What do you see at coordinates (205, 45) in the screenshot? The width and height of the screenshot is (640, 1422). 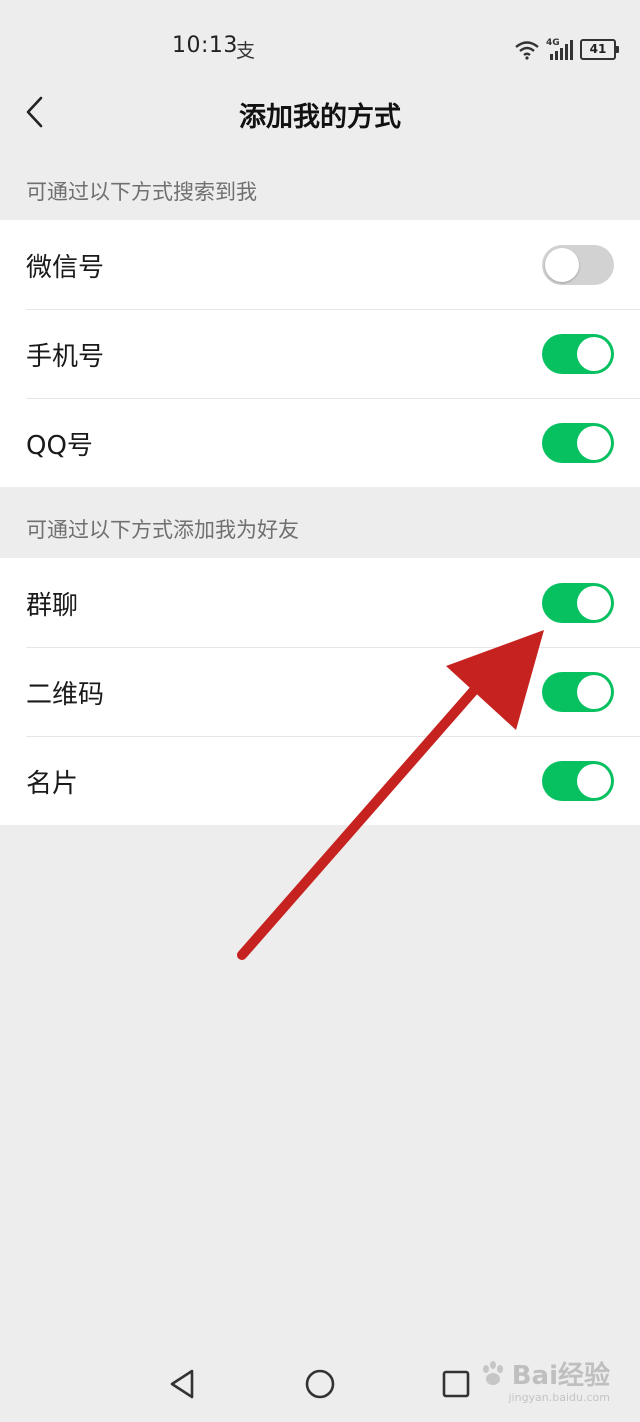 I see `status-time: 10:13` at bounding box center [205, 45].